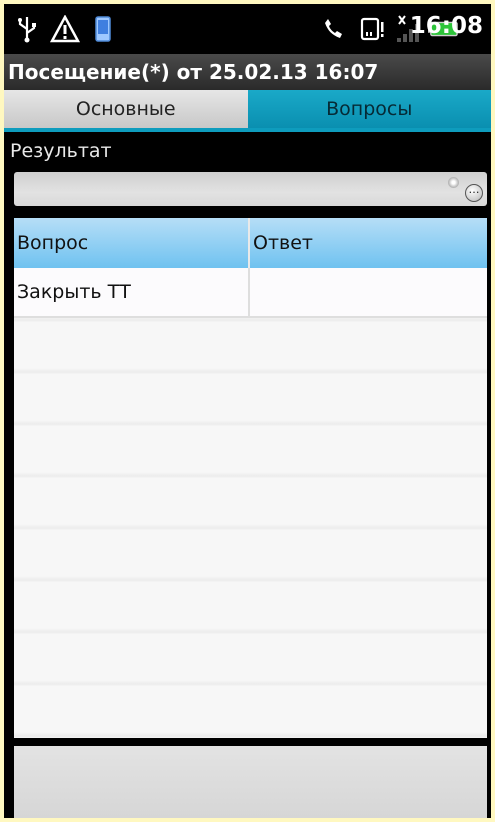 This screenshot has width=495, height=822. Describe the element at coordinates (61, 151) in the screenshot. I see `result-label: Результат` at that location.